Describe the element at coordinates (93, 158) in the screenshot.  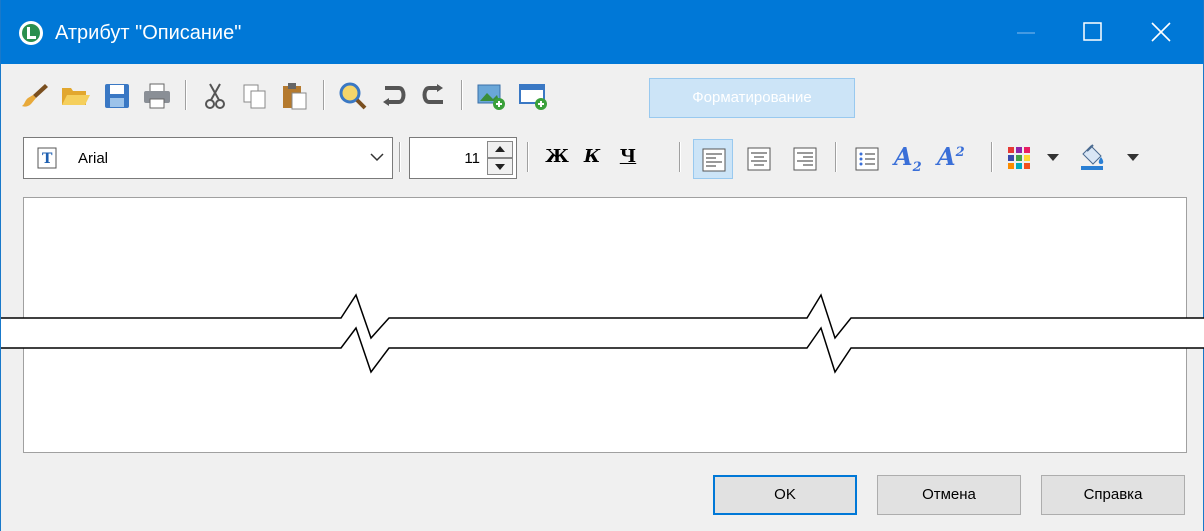
I see `font-family-value: Arial` at that location.